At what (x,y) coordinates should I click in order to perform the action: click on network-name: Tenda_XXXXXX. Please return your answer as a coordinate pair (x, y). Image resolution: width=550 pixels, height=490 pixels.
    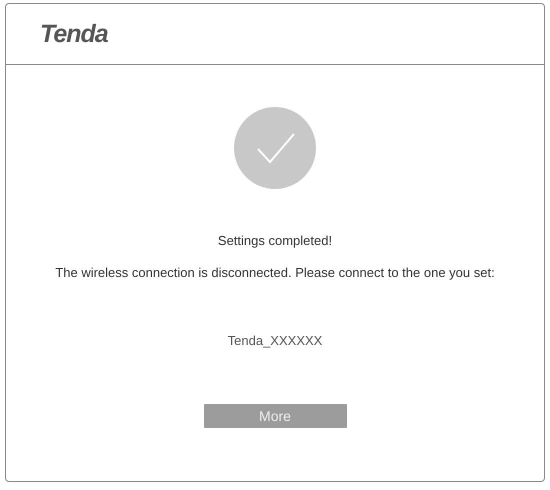
    Looking at the image, I should click on (275, 340).